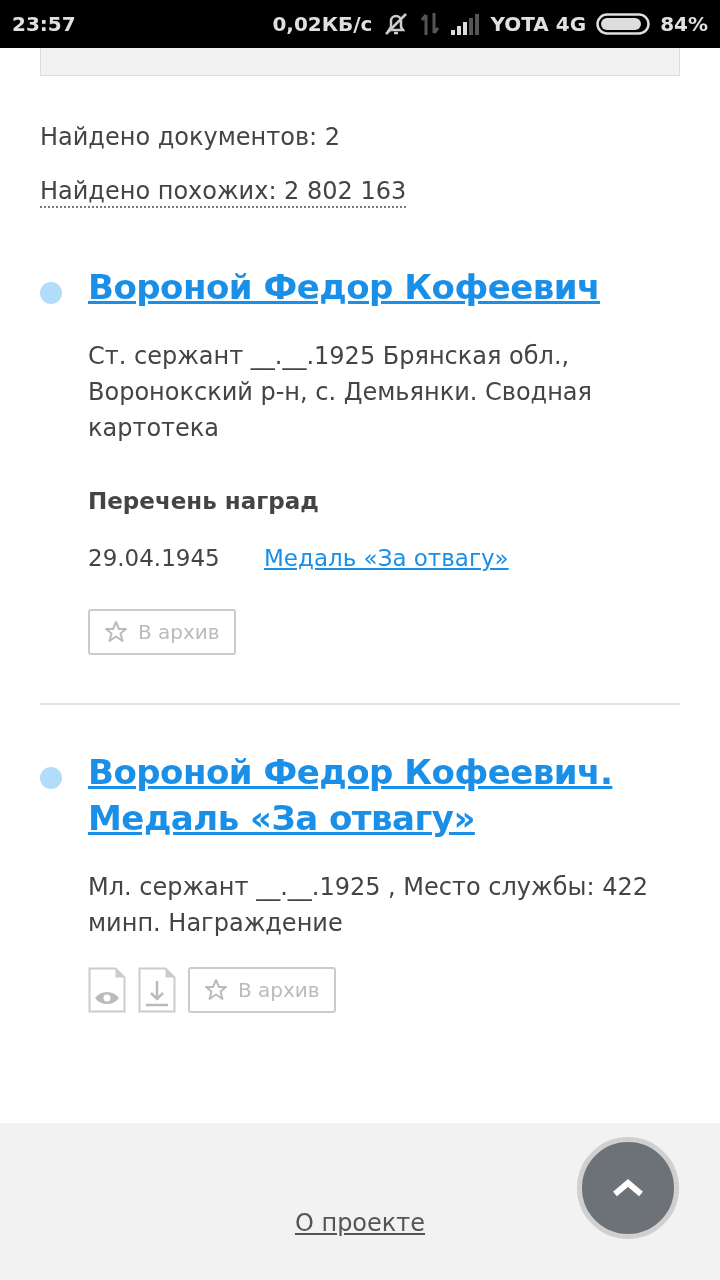 Image resolution: width=720 pixels, height=1280 pixels. Describe the element at coordinates (190, 137) in the screenshot. I see `found-documents-count: Найдено документов: 2` at that location.